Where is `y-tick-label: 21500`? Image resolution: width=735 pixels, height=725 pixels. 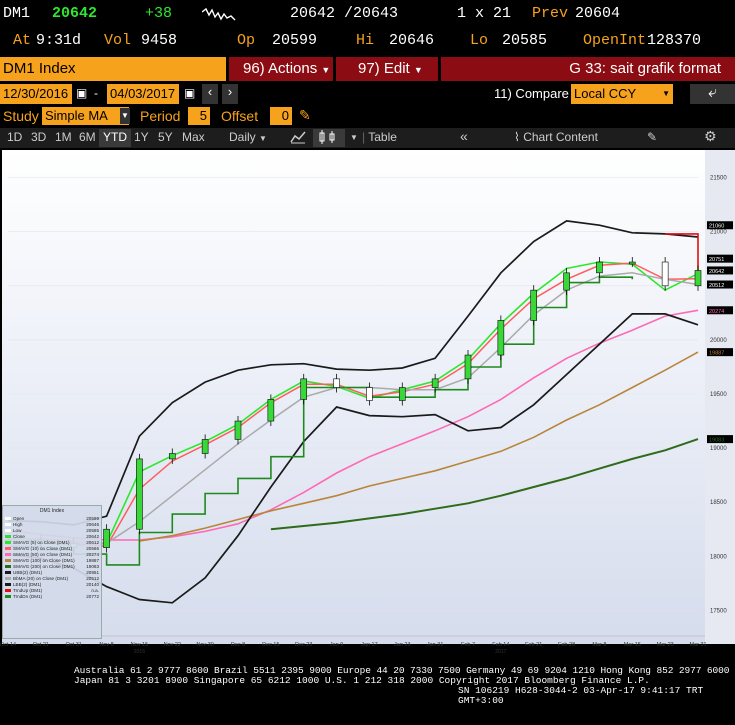 y-tick-label: 21500 is located at coordinates (718, 179).